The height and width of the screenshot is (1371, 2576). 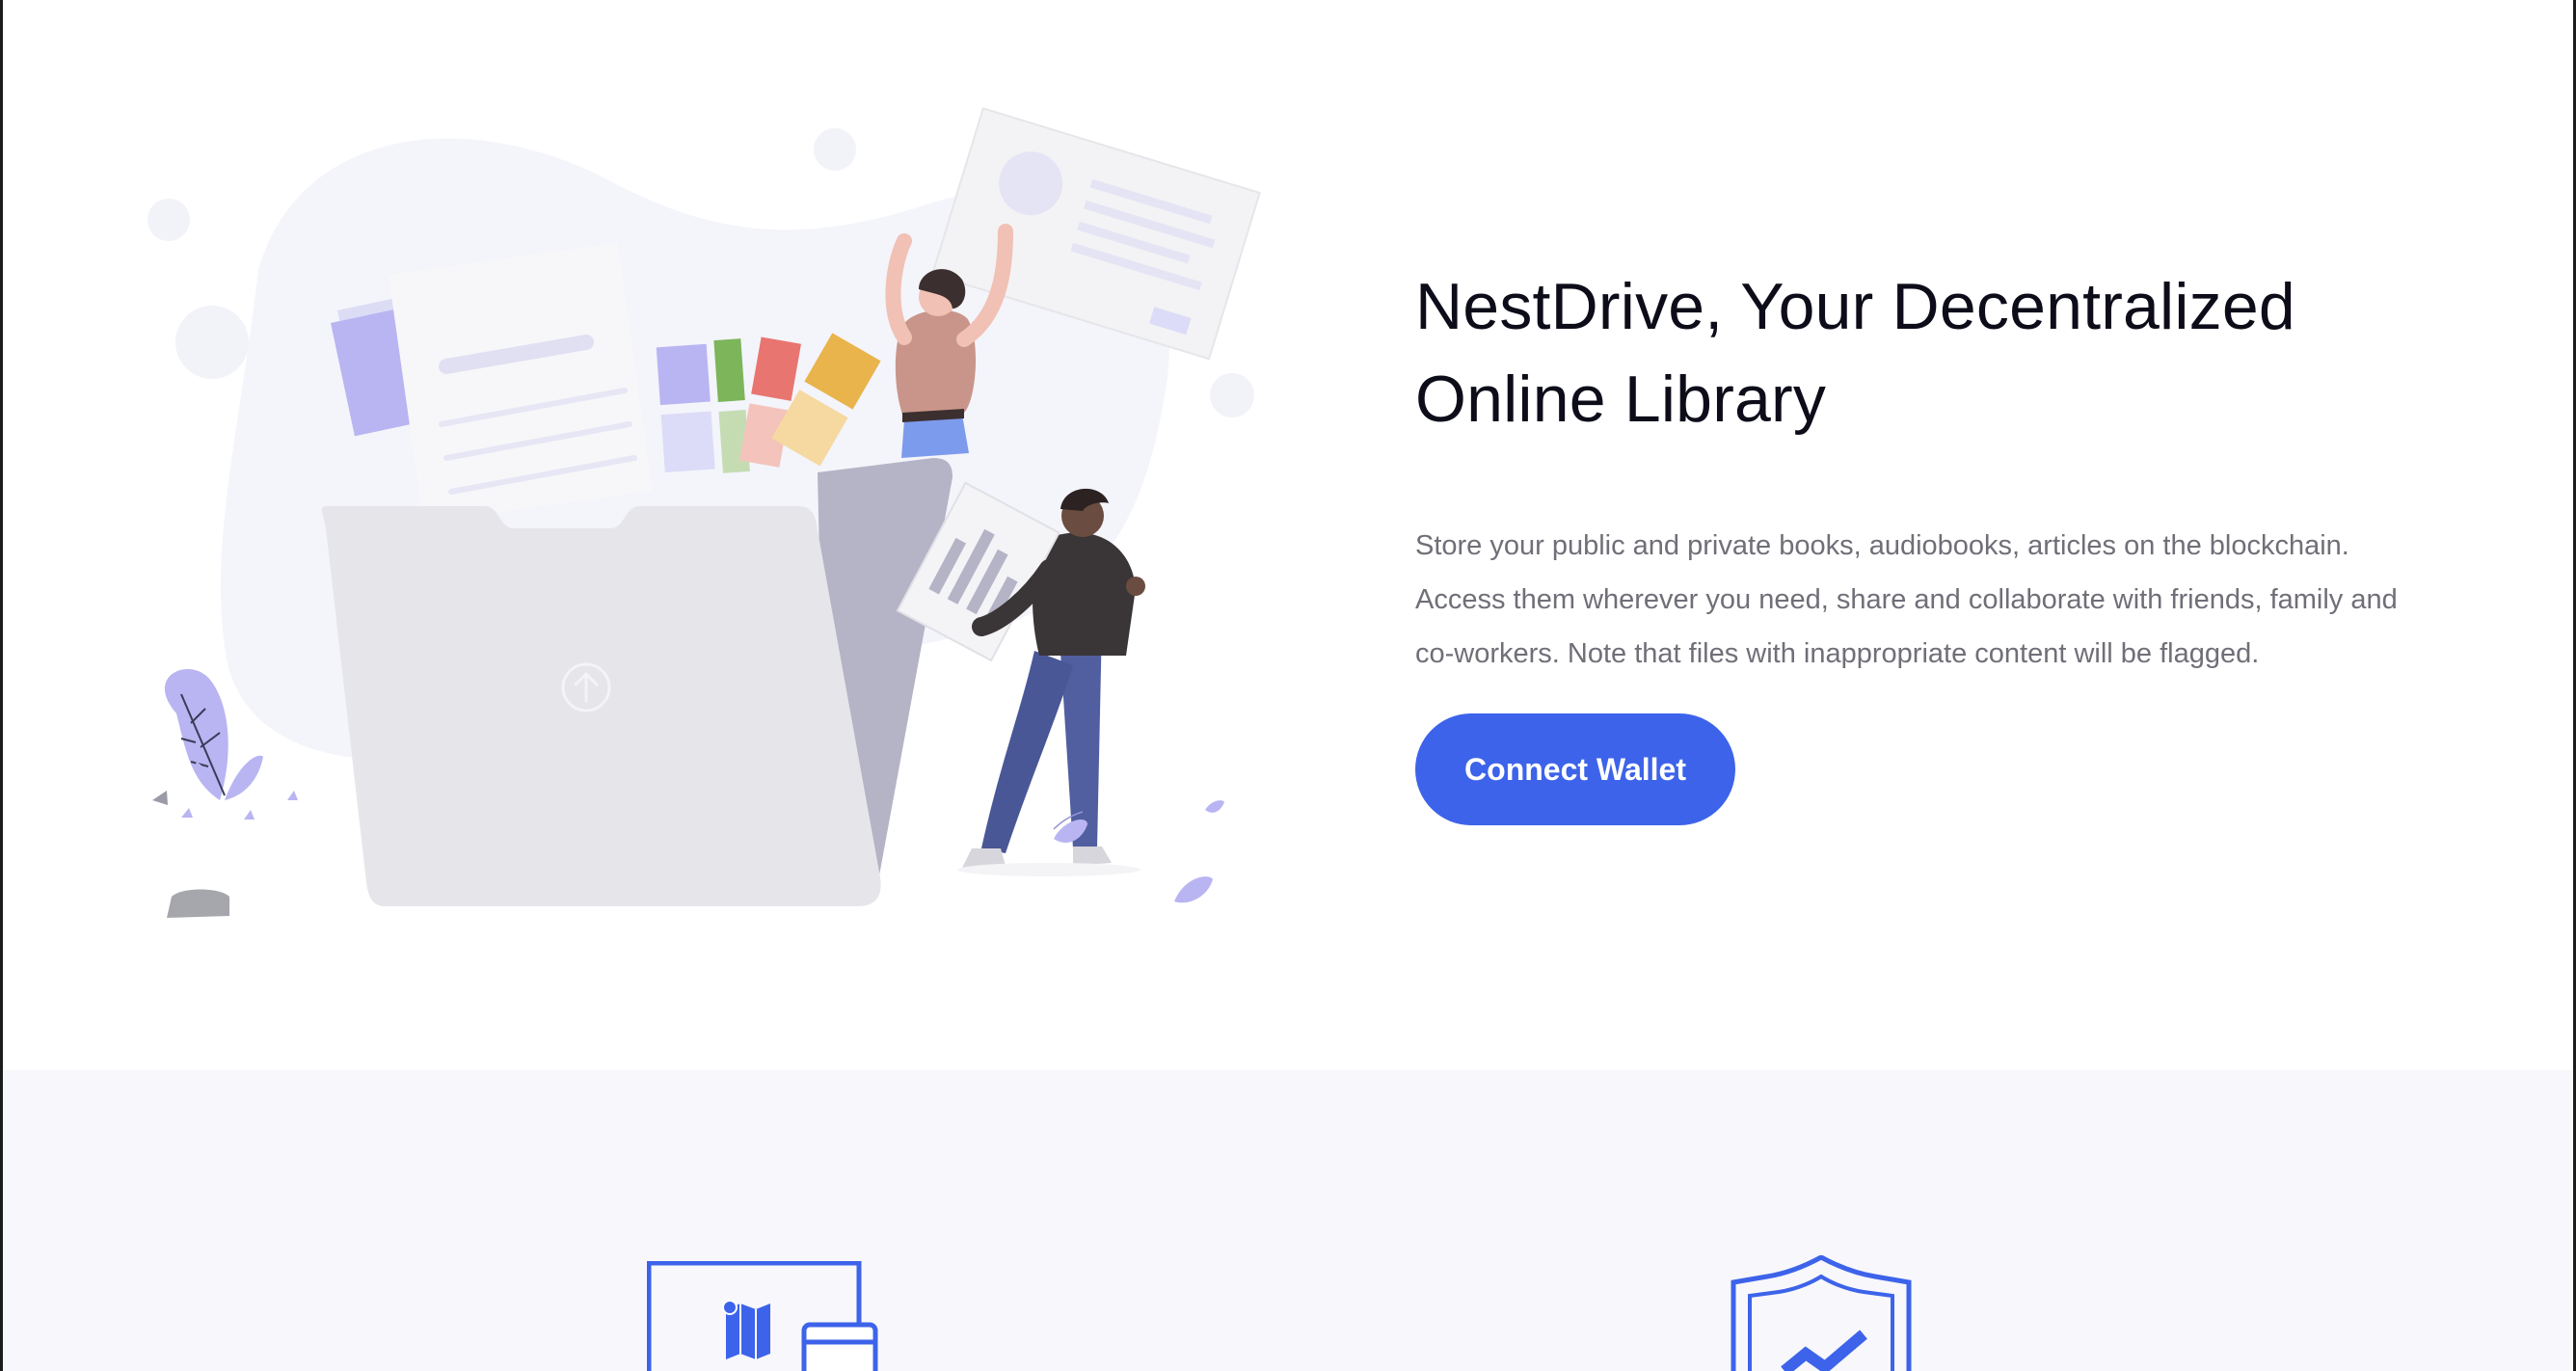 I want to click on connect-wallet-button: Connect Wallet, so click(x=1575, y=769).